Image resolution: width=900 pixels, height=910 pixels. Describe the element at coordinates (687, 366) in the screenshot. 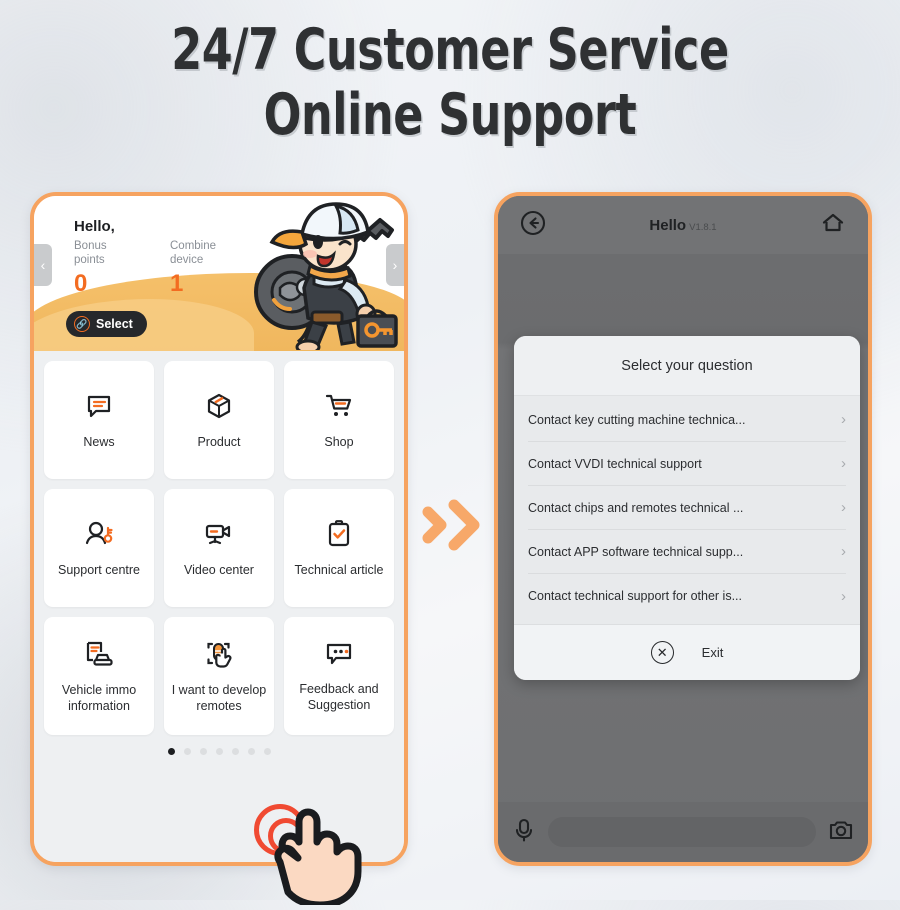

I see `modal-title: Select your question` at that location.